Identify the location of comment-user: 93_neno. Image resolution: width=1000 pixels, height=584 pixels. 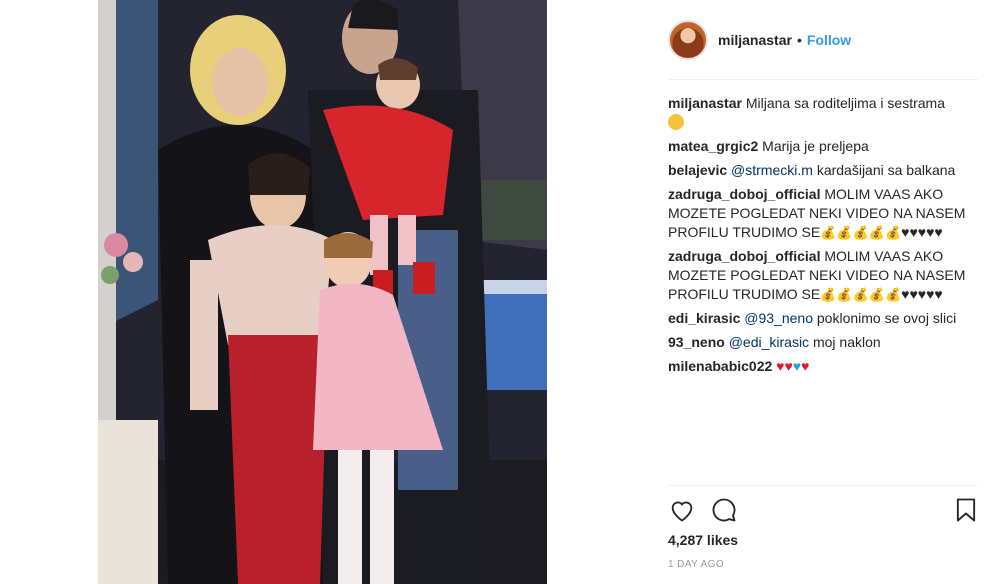
(696, 342).